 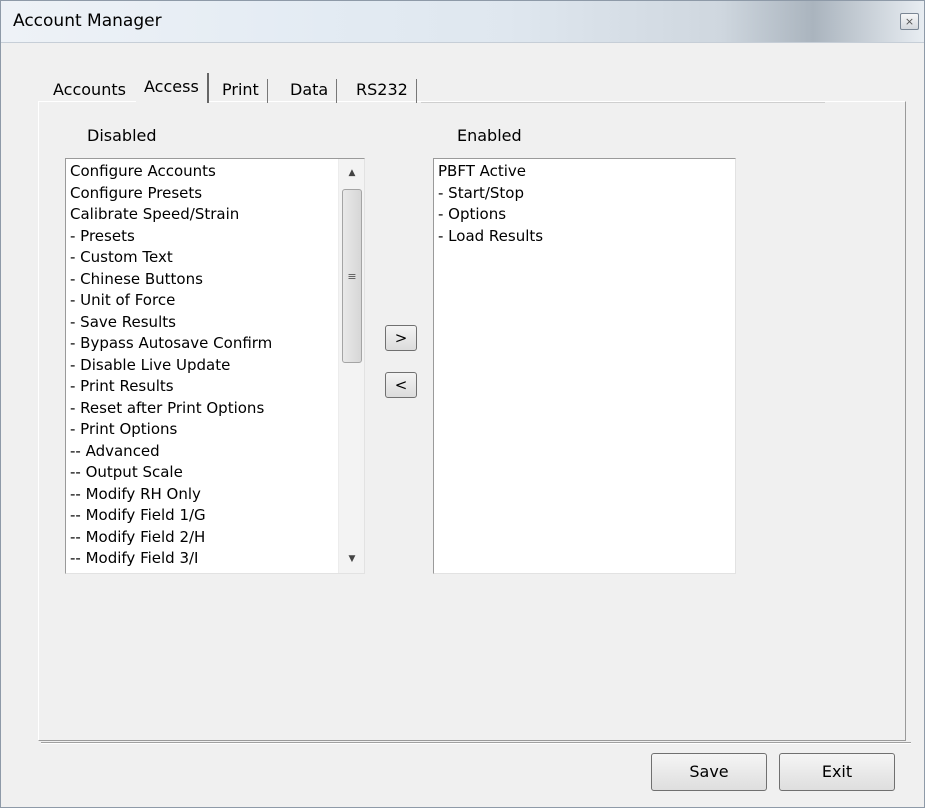 I want to click on tab-print: Print, so click(x=241, y=91).